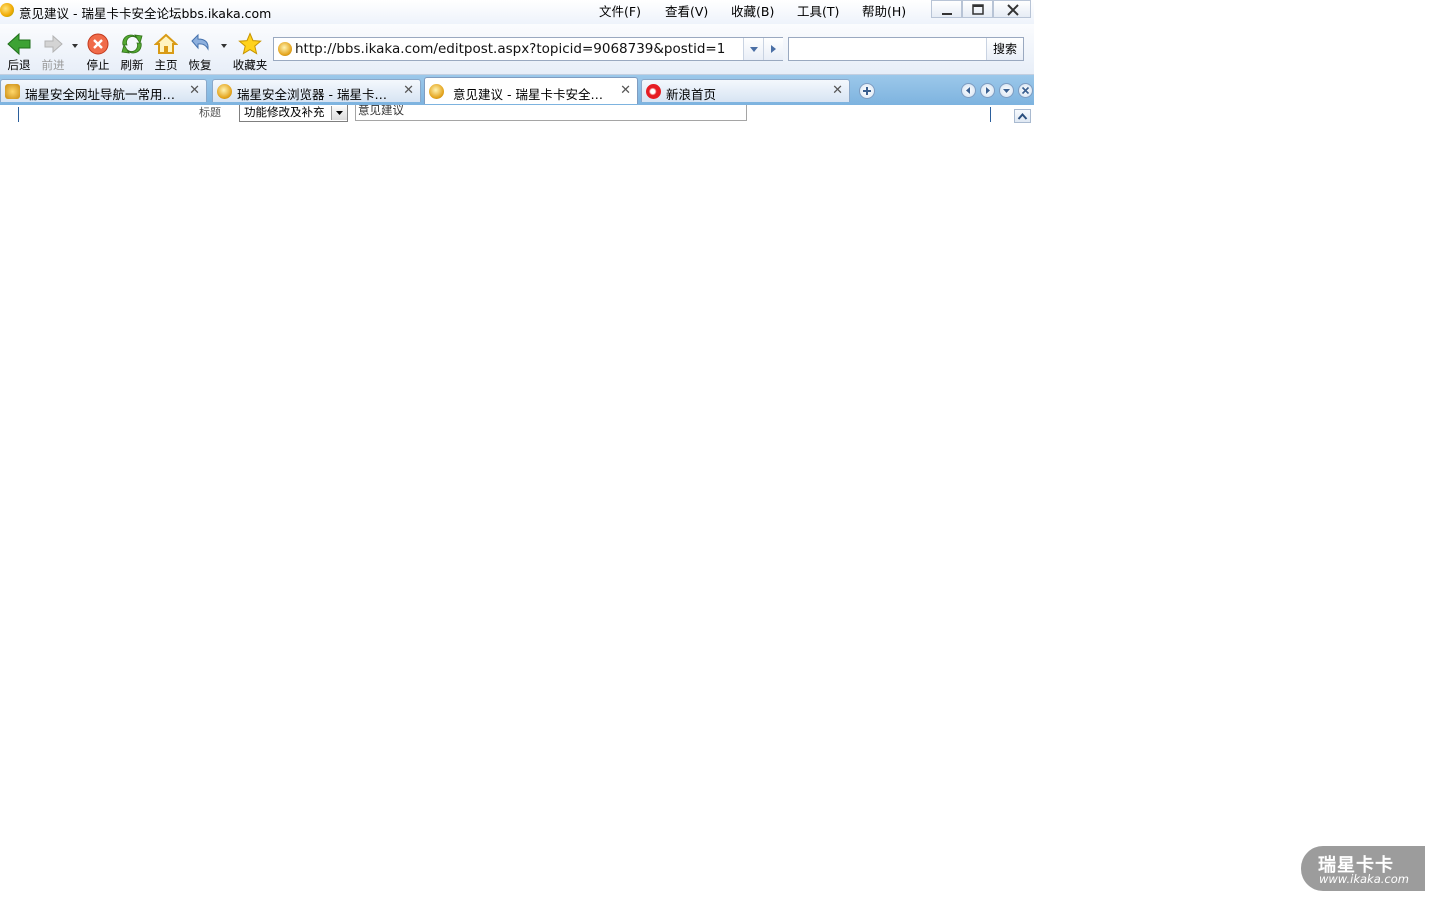 Image resolution: width=1440 pixels, height=900 pixels. What do you see at coordinates (947, 14) in the screenshot?
I see `minimize-icon` at bounding box center [947, 14].